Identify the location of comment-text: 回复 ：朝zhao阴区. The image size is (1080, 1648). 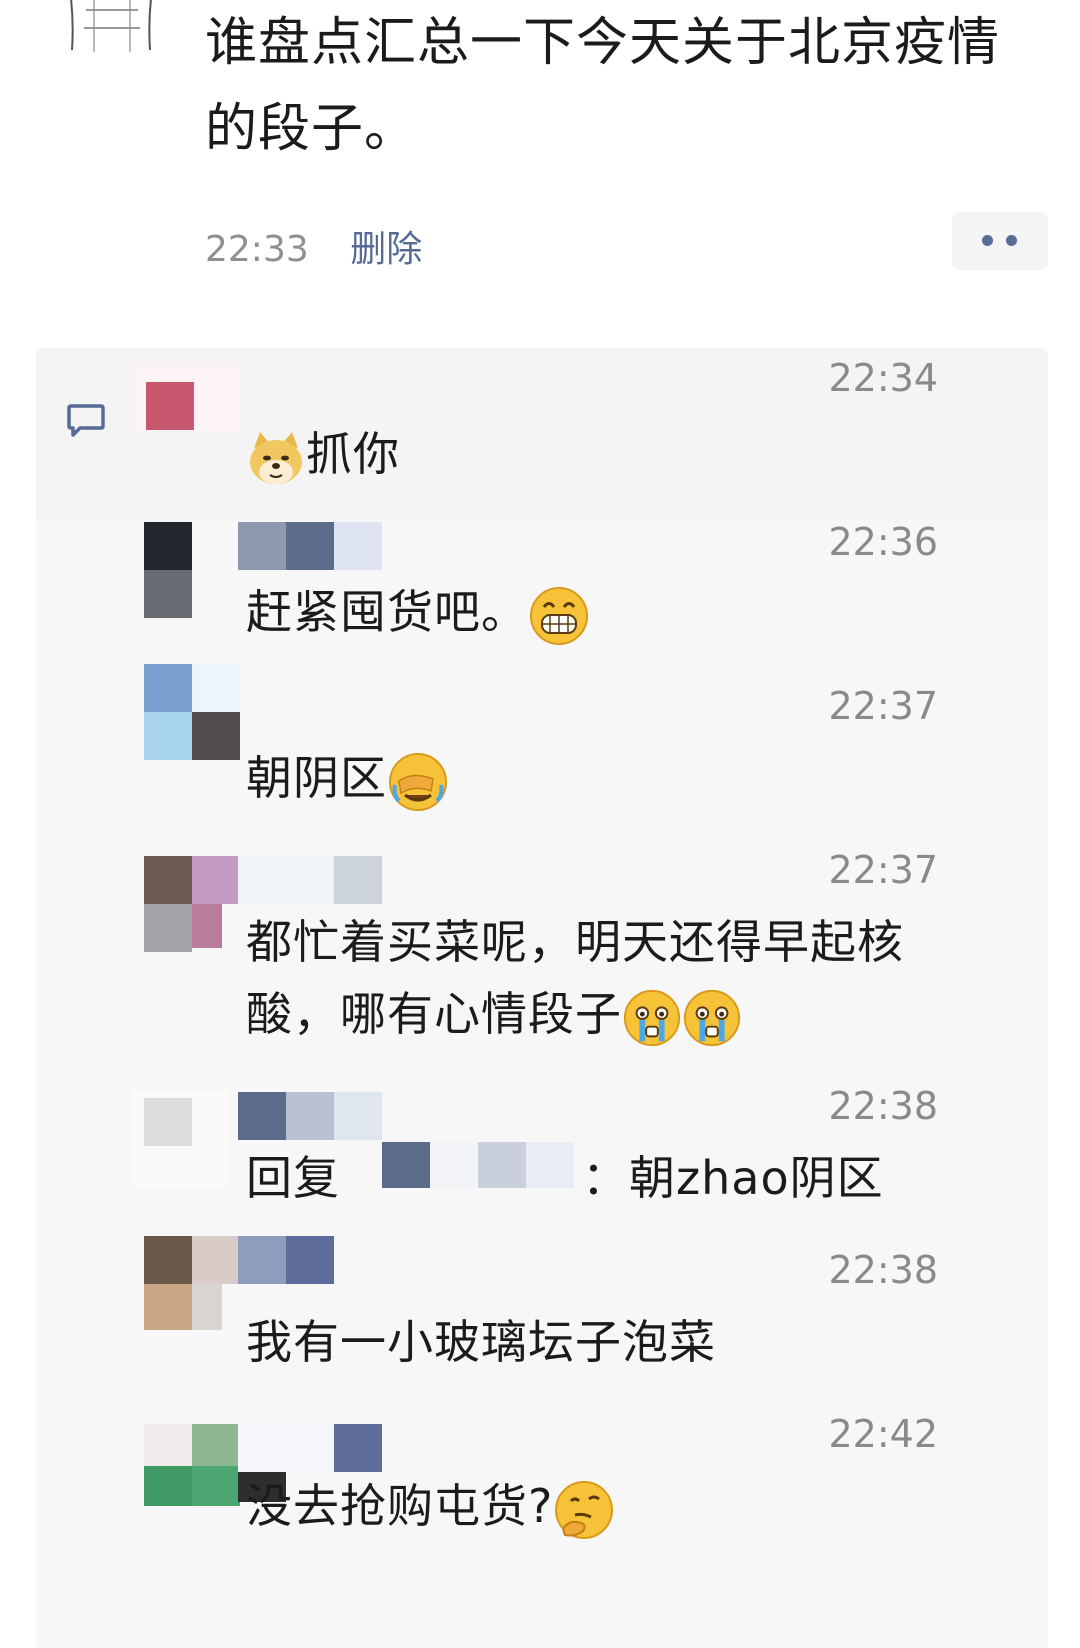
(626, 1178).